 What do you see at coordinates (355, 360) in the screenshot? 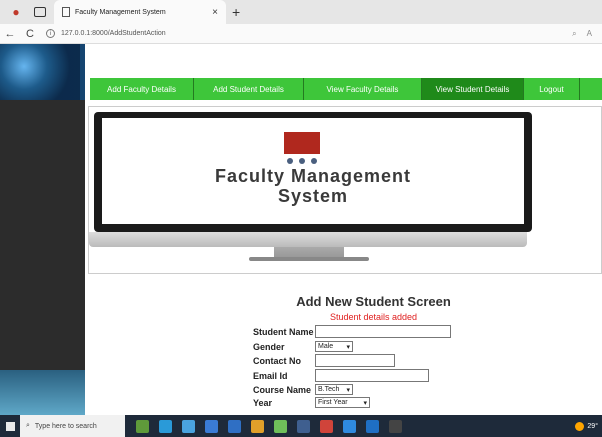
I see `contact-input` at bounding box center [355, 360].